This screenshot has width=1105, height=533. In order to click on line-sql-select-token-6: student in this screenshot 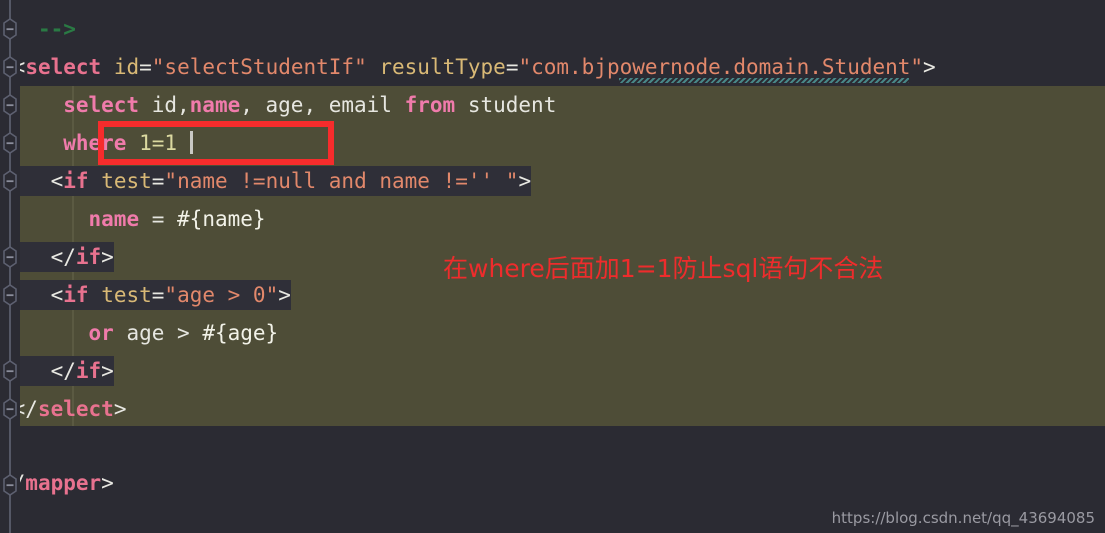, I will do `click(506, 105)`.